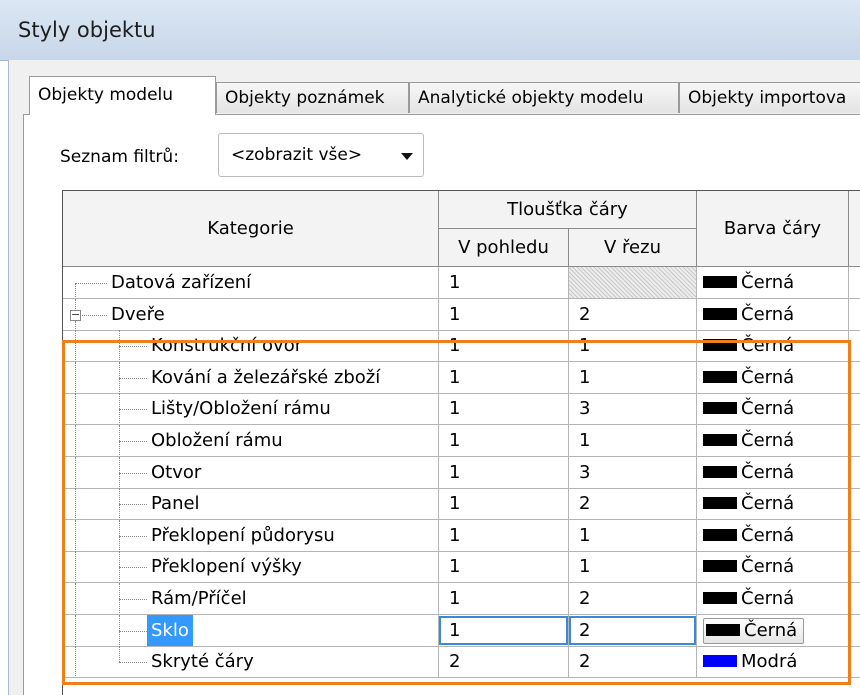  I want to click on header-cut: V řezu, so click(633, 248).